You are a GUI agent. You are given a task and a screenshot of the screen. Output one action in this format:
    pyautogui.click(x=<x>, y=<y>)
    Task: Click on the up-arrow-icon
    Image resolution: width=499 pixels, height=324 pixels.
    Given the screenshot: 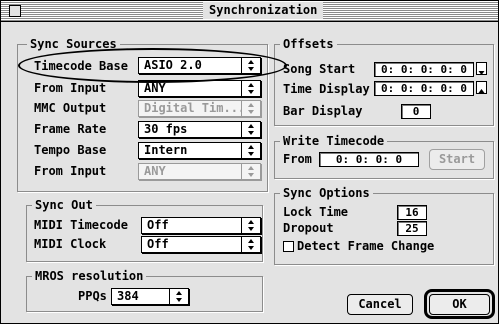 What is the action you would take?
    pyautogui.click(x=481, y=91)
    